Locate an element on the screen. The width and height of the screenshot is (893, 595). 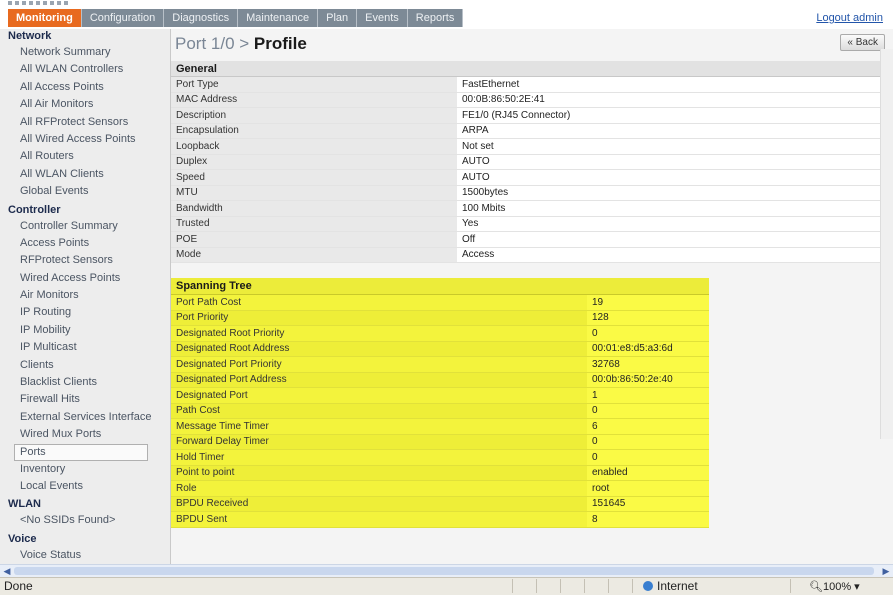
table-row: Designated Root Address 00:01:e8:d5:a3:6d is located at coordinates (440, 349).